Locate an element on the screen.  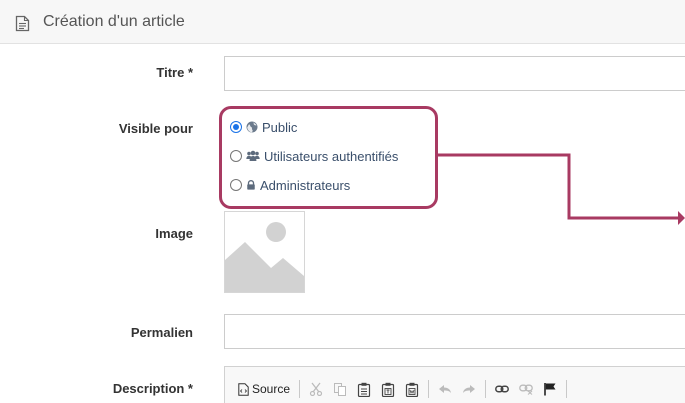
unlink-button is located at coordinates (526, 389).